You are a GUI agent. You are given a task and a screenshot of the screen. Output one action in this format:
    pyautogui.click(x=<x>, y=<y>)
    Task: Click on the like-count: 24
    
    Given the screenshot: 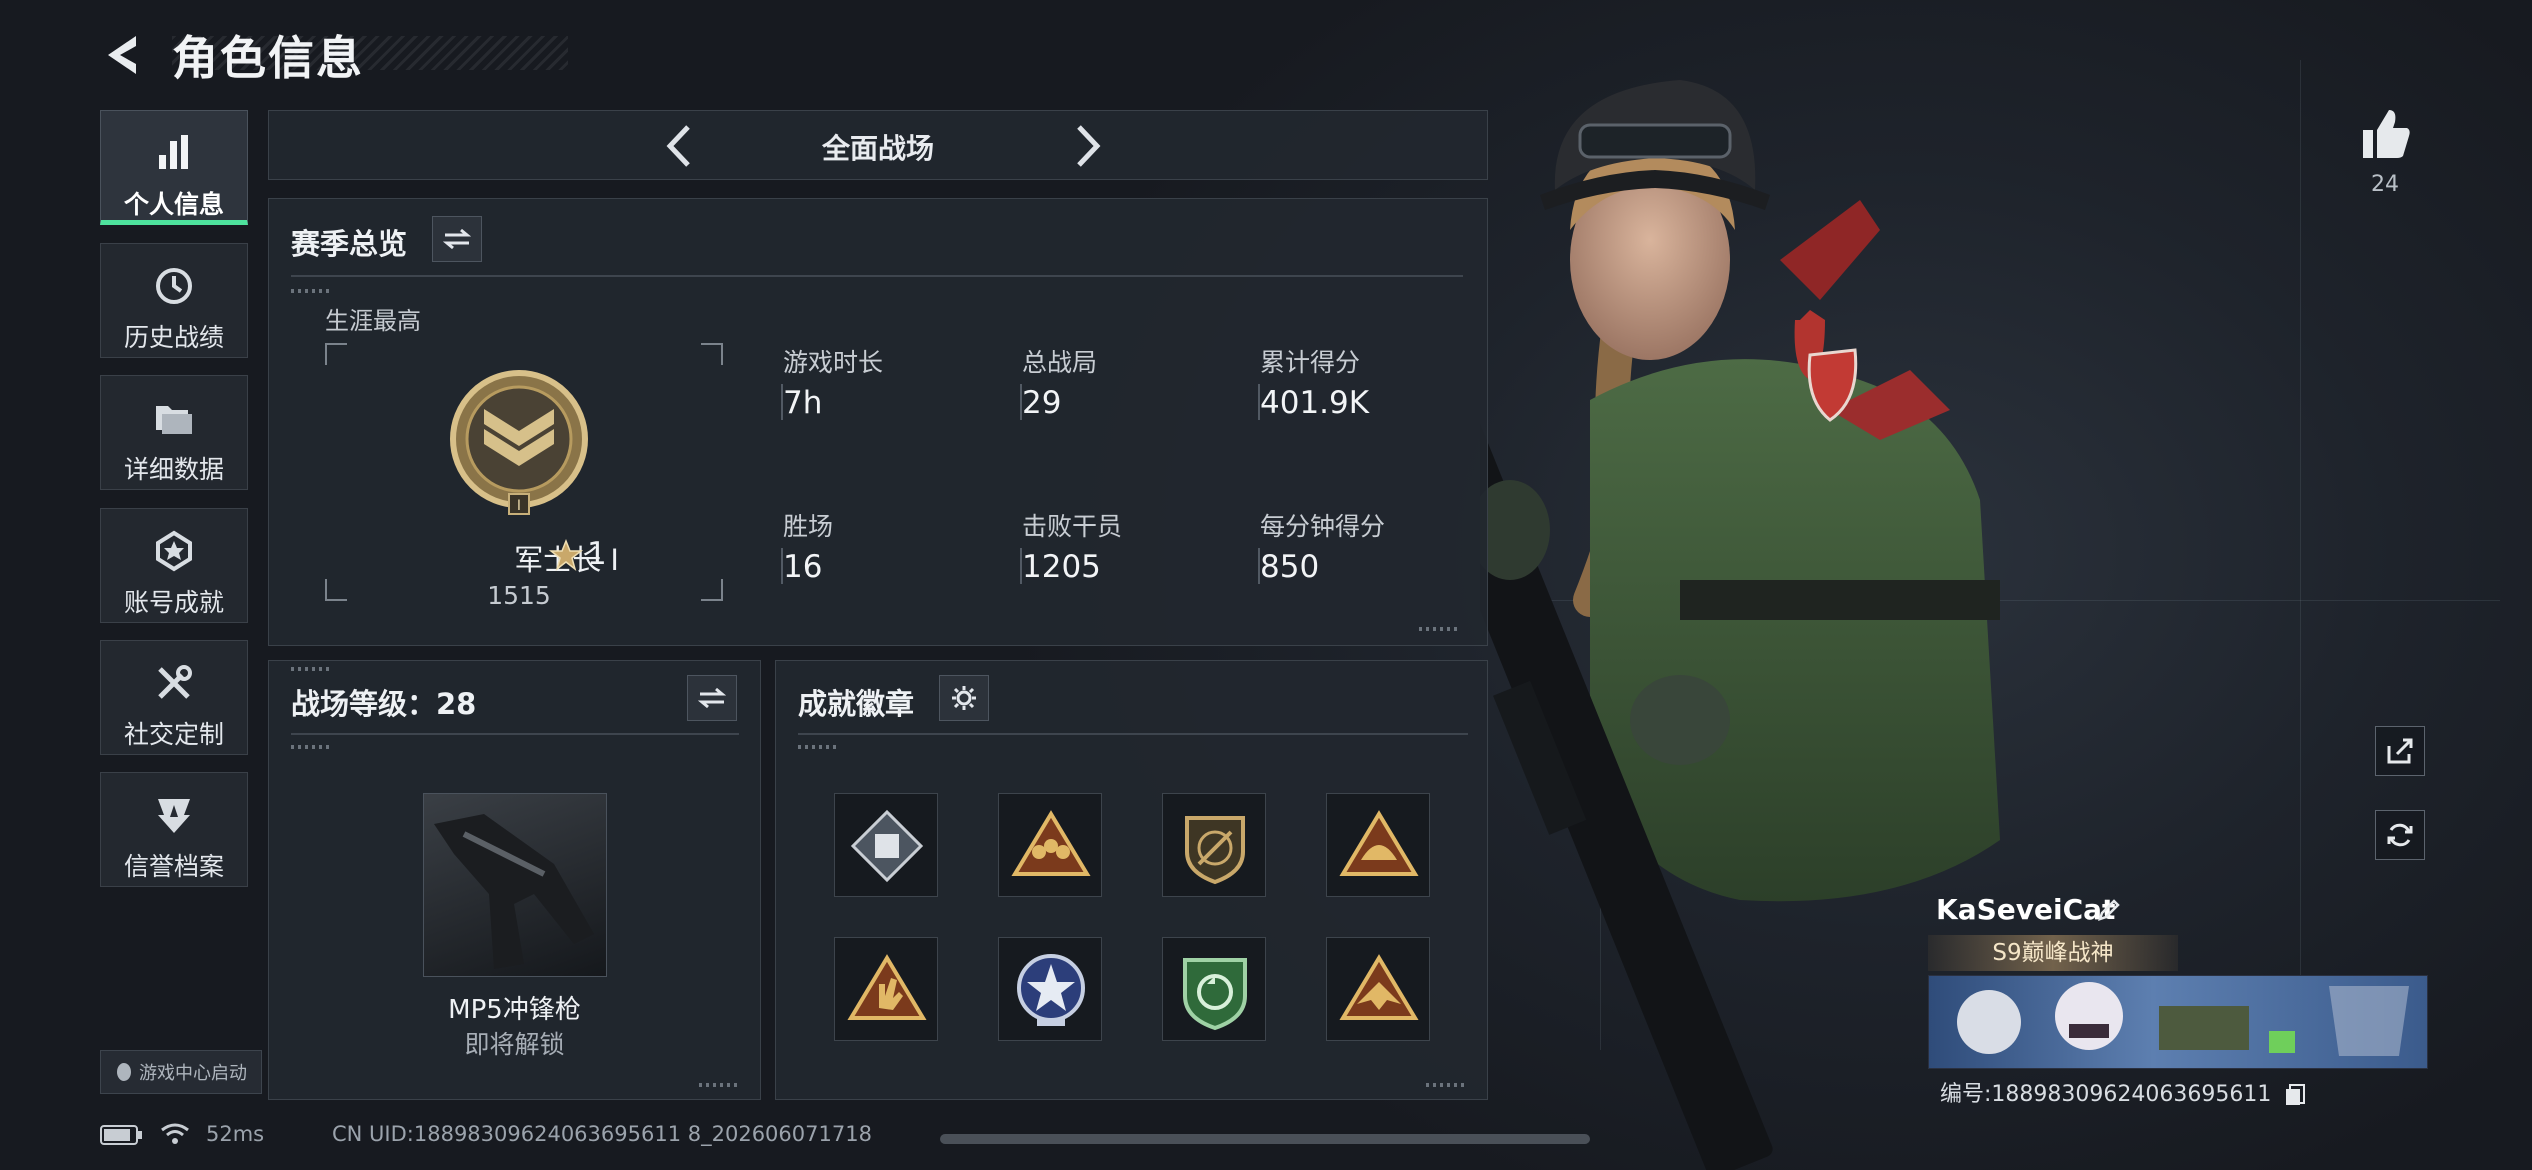 What is the action you would take?
    pyautogui.click(x=2385, y=184)
    